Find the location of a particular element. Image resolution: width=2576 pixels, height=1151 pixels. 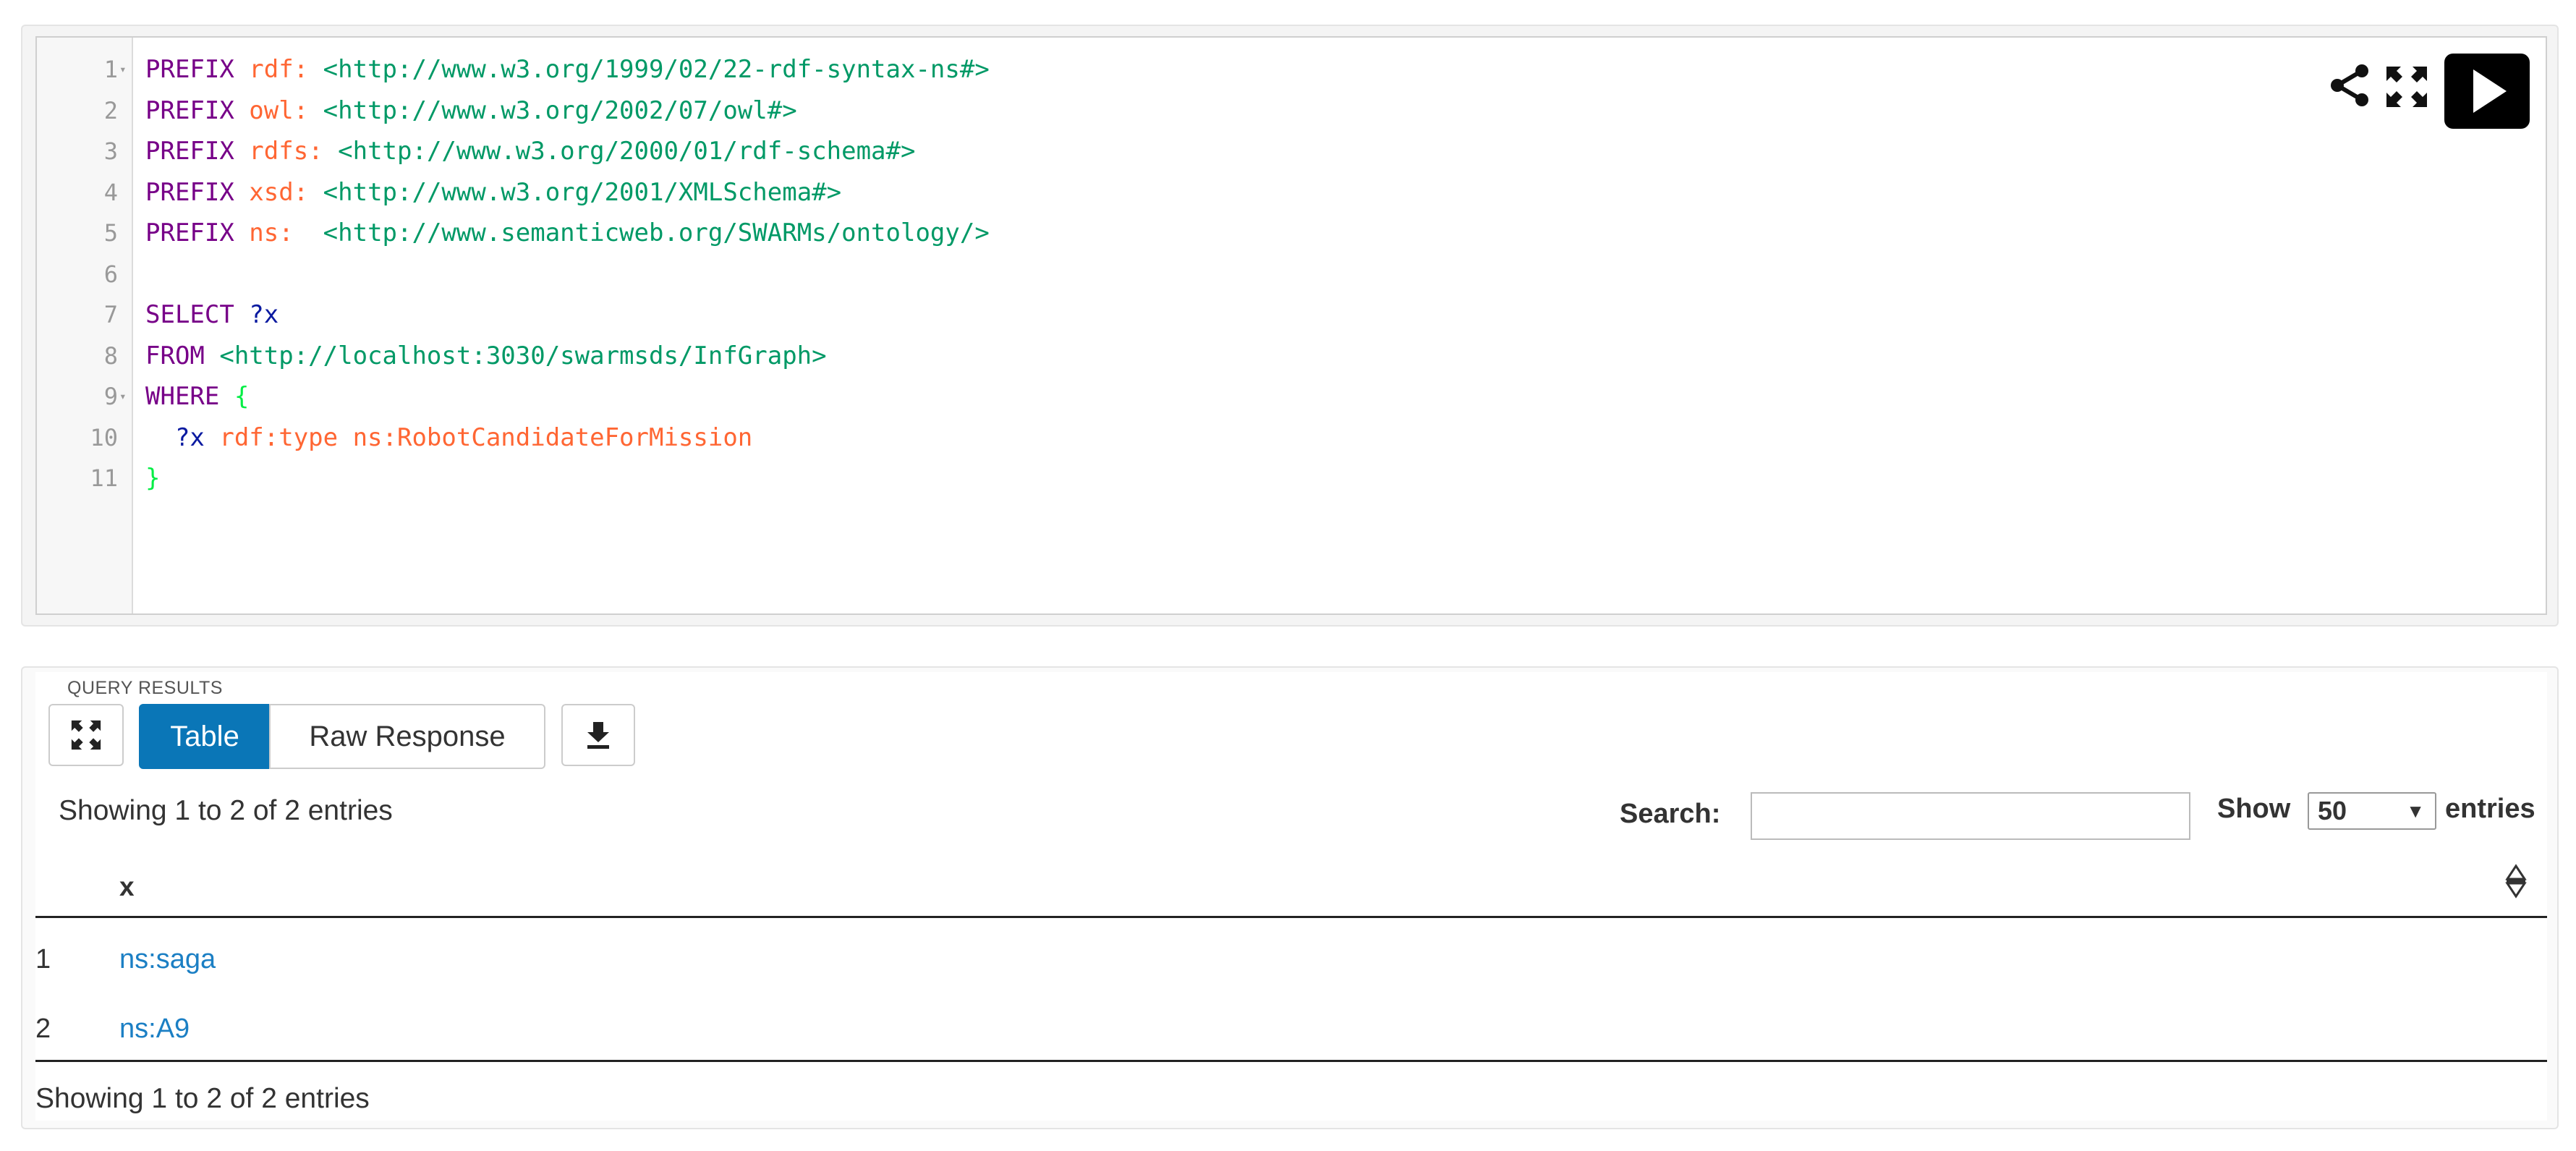

code-token: <http://www.w3.org/2002/07/owl#> is located at coordinates (552, 110).